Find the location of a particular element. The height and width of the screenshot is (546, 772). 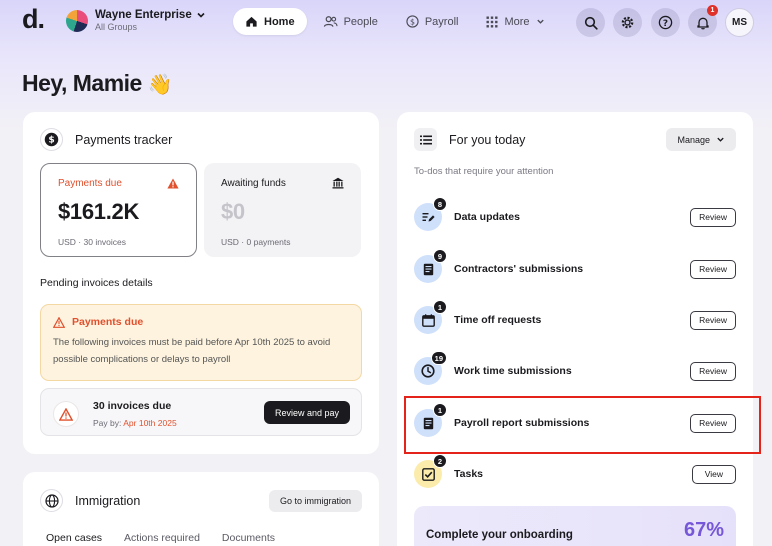

list-icon is located at coordinates (425, 139).